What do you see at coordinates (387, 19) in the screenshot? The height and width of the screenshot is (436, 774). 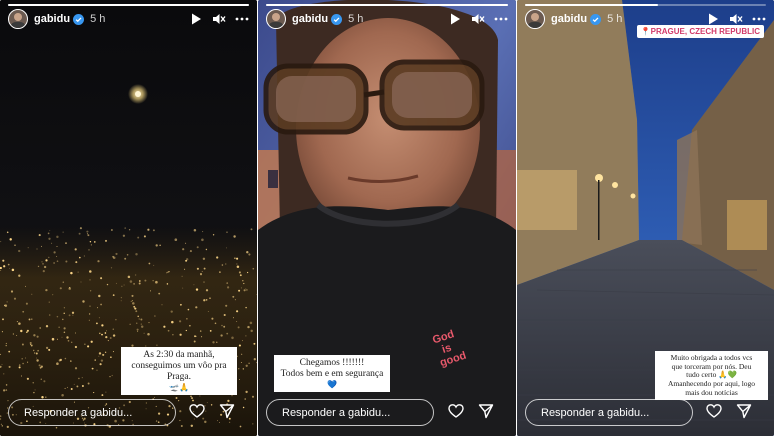 I see `story-header: gabidu 5 h` at bounding box center [387, 19].